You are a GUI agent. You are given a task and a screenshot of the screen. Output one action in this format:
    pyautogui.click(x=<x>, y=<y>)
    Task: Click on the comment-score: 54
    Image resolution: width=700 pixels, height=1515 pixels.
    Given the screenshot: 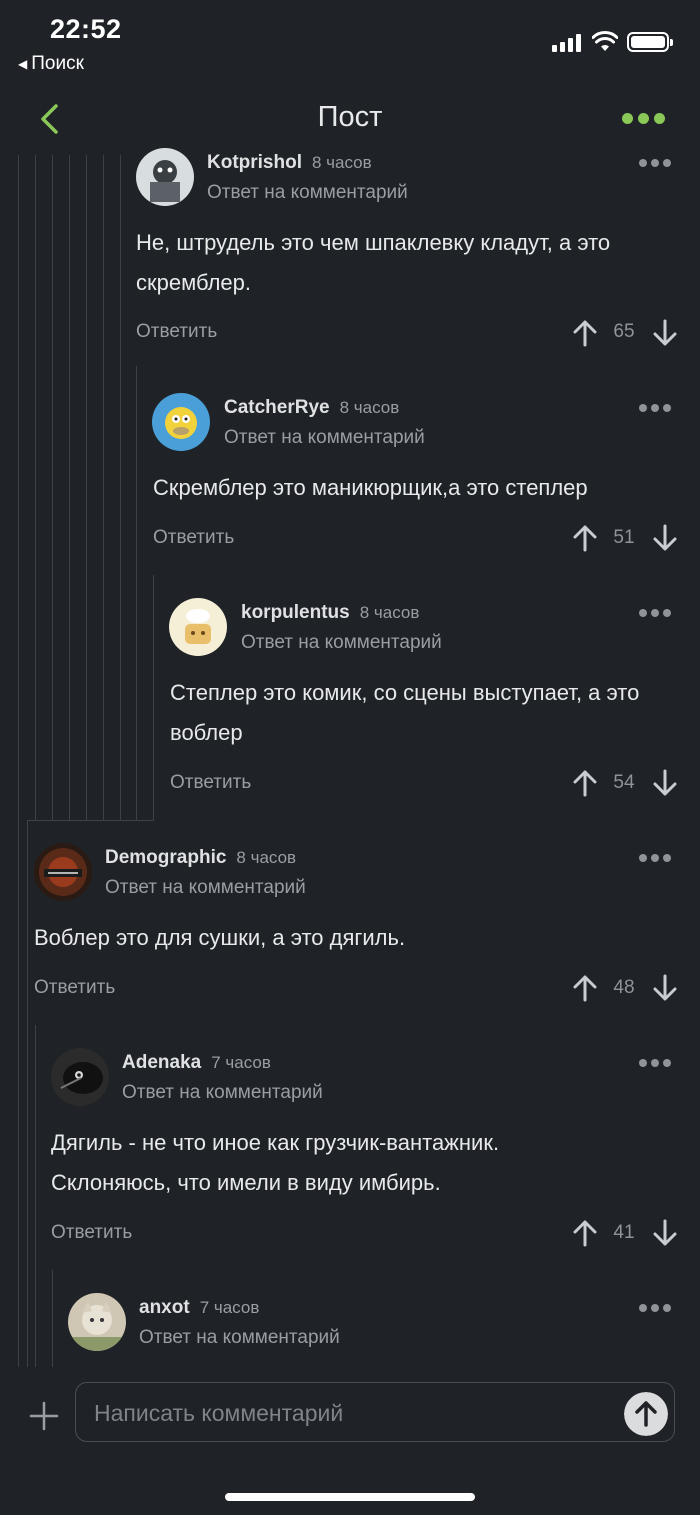 What is the action you would take?
    pyautogui.click(x=624, y=782)
    